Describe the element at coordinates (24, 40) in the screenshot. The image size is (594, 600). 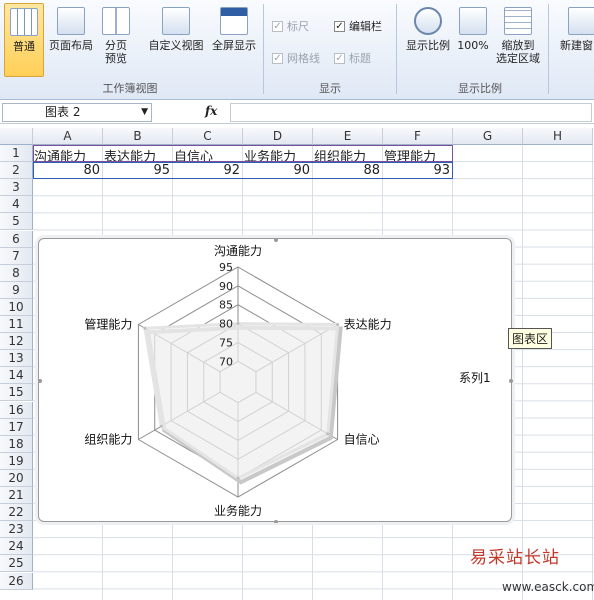
I see `normal-view-button: 普通` at that location.